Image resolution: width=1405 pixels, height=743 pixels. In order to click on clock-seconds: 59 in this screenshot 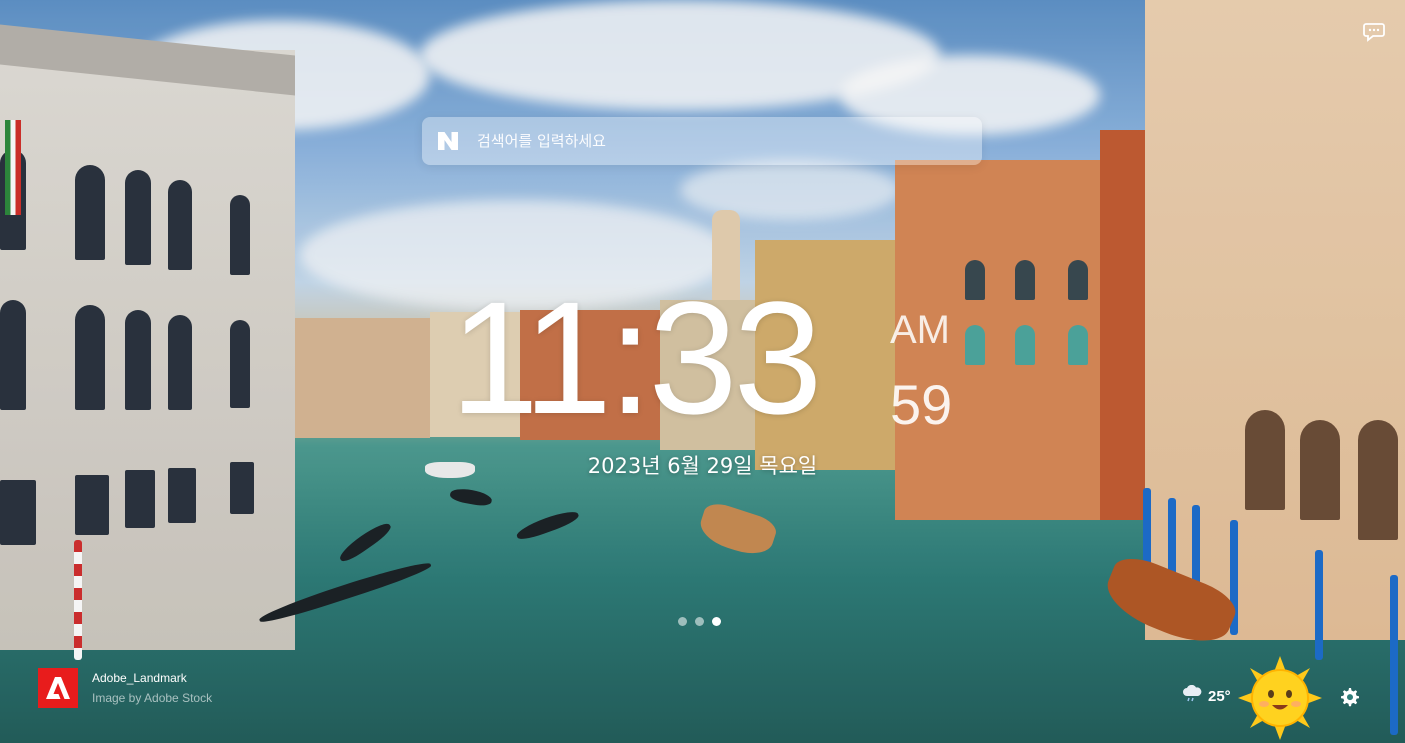, I will do `click(921, 404)`.